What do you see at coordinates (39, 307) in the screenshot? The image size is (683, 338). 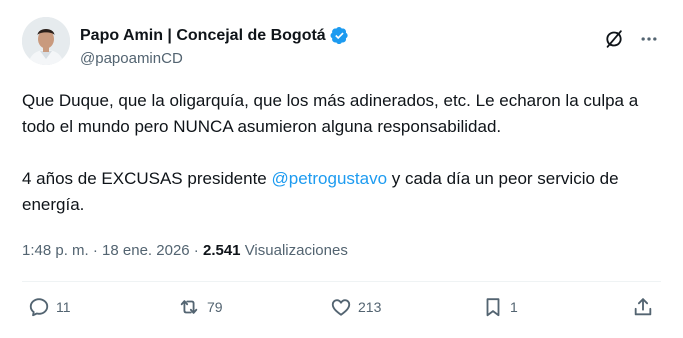 I see `reply-icon` at bounding box center [39, 307].